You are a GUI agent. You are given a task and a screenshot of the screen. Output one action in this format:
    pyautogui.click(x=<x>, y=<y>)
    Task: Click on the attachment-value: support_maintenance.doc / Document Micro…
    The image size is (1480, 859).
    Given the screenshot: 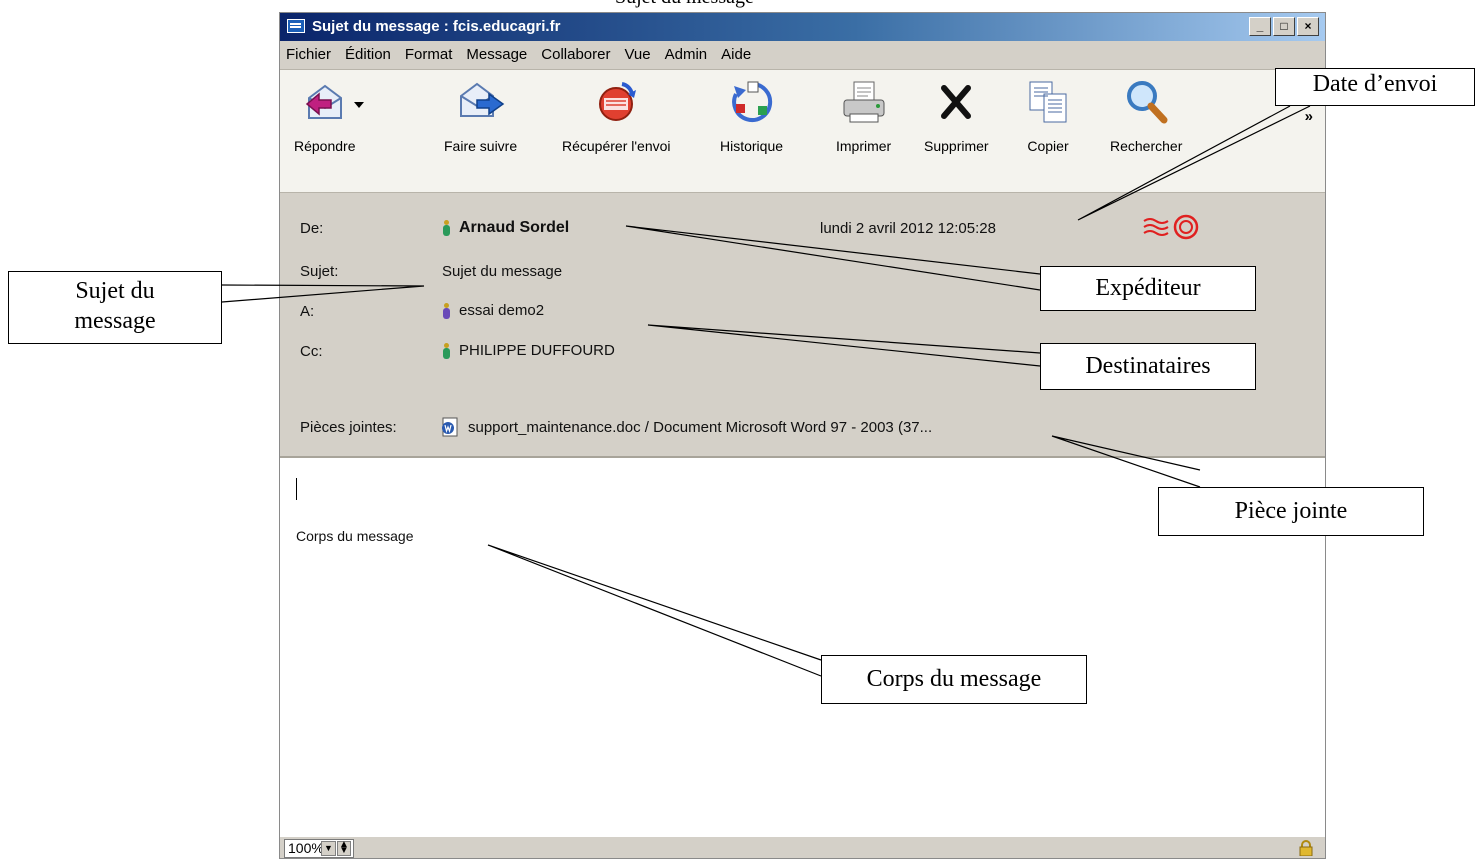 What is the action you would take?
    pyautogui.click(x=700, y=427)
    